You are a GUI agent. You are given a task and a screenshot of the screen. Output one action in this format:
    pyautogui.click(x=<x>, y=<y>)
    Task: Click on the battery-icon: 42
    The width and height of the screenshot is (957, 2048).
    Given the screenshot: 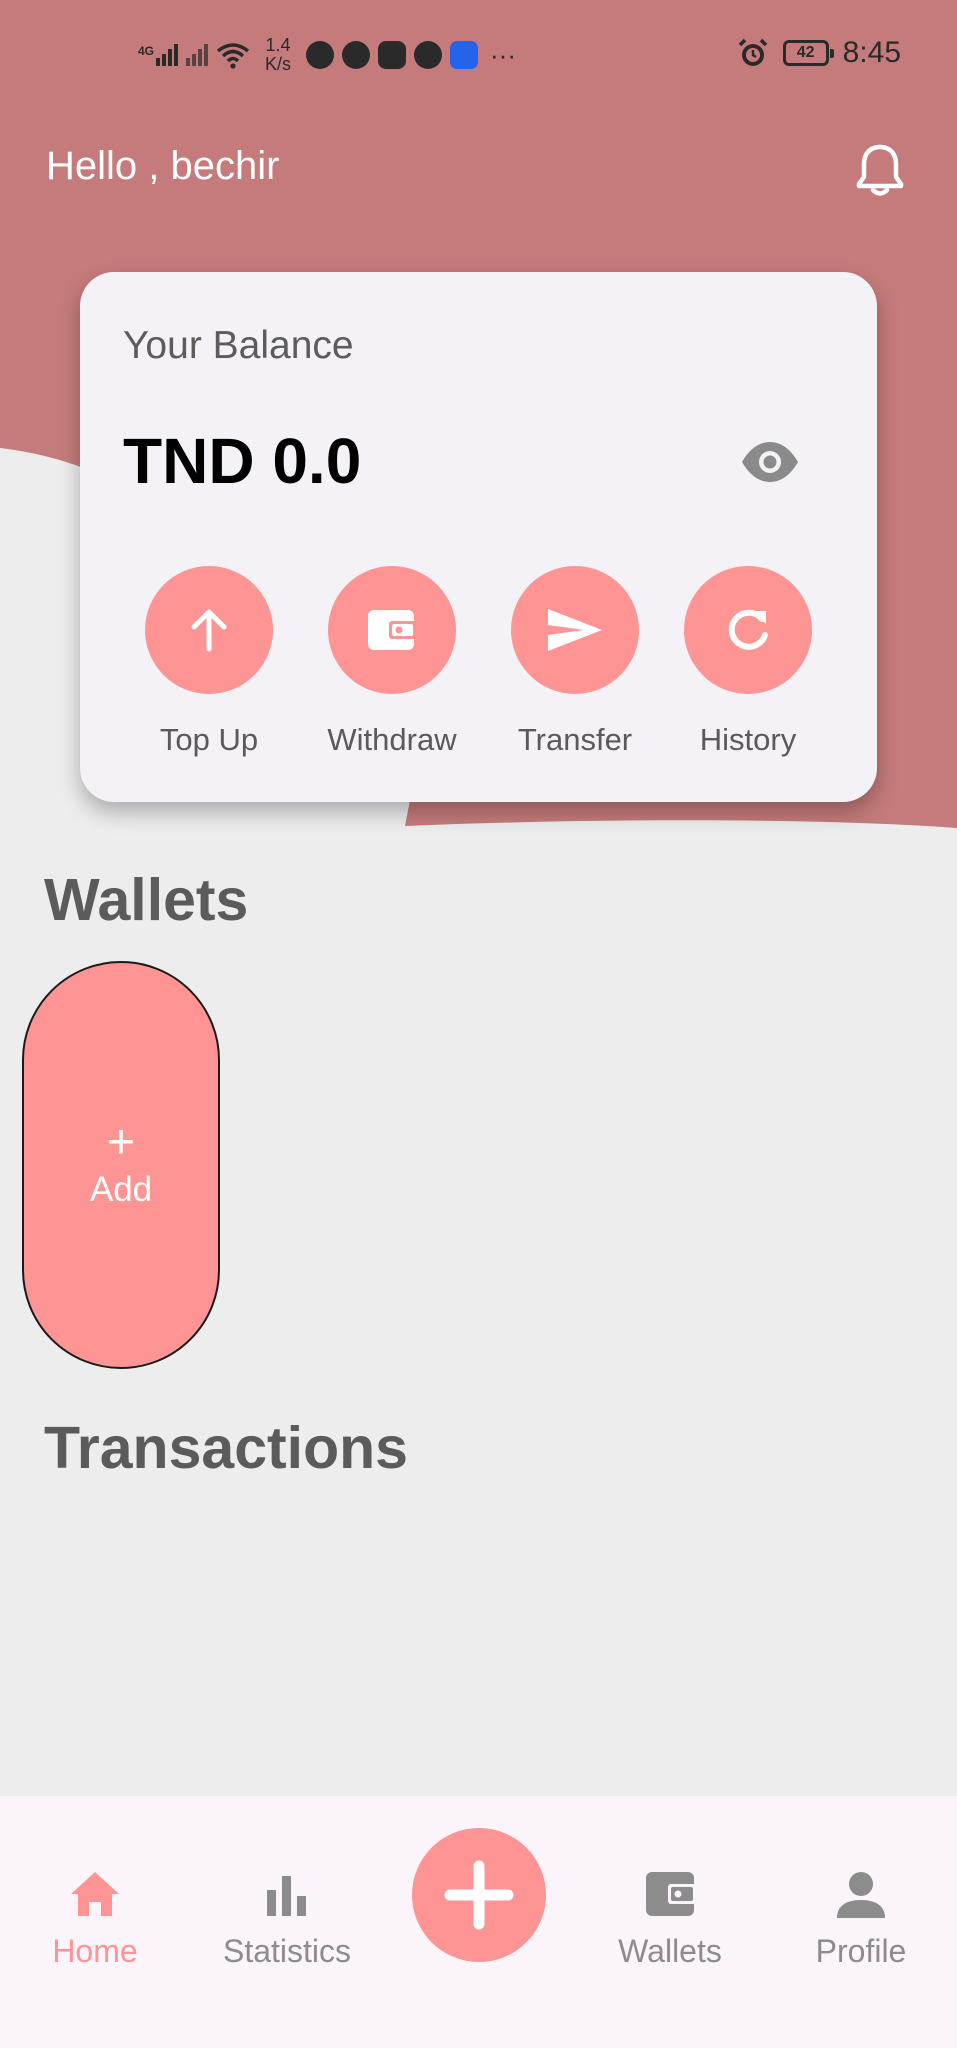 What is the action you would take?
    pyautogui.click(x=808, y=53)
    